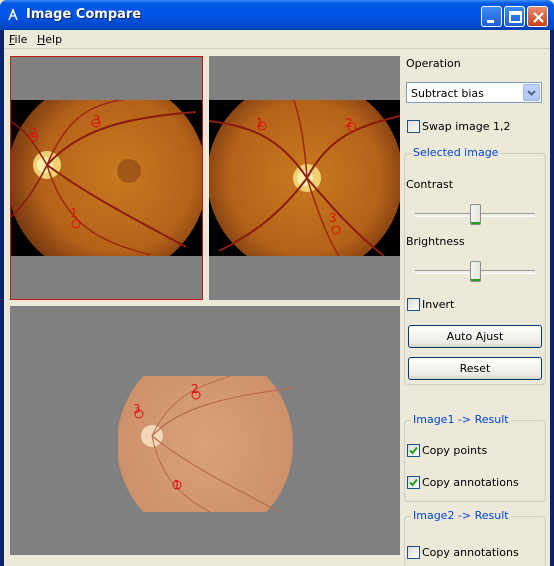  I want to click on result-point-label: 1, so click(177, 485).